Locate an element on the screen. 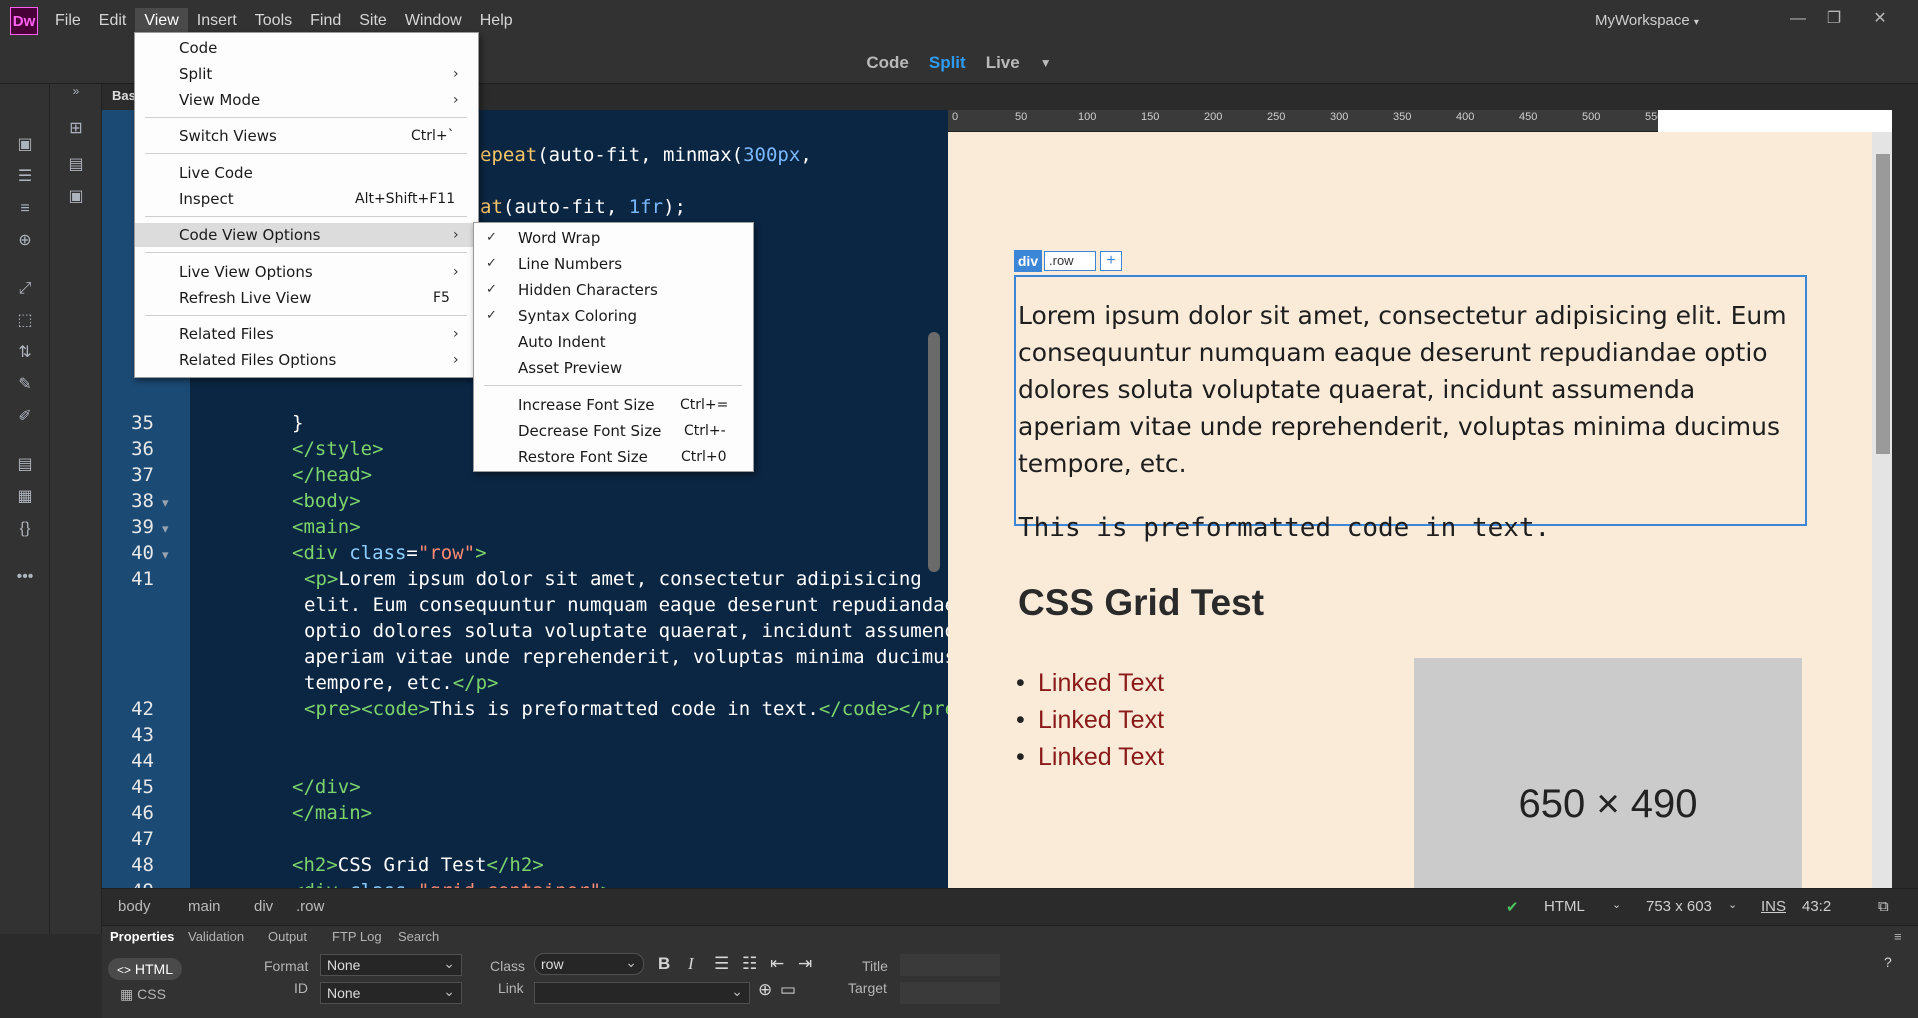  snippet-icon: ▦ is located at coordinates (25, 497).